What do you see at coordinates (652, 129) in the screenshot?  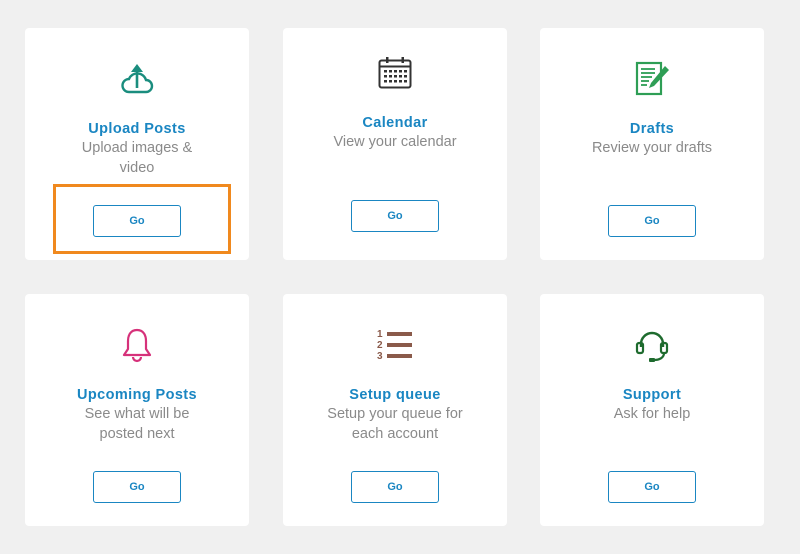 I see `card-title: Drafts` at bounding box center [652, 129].